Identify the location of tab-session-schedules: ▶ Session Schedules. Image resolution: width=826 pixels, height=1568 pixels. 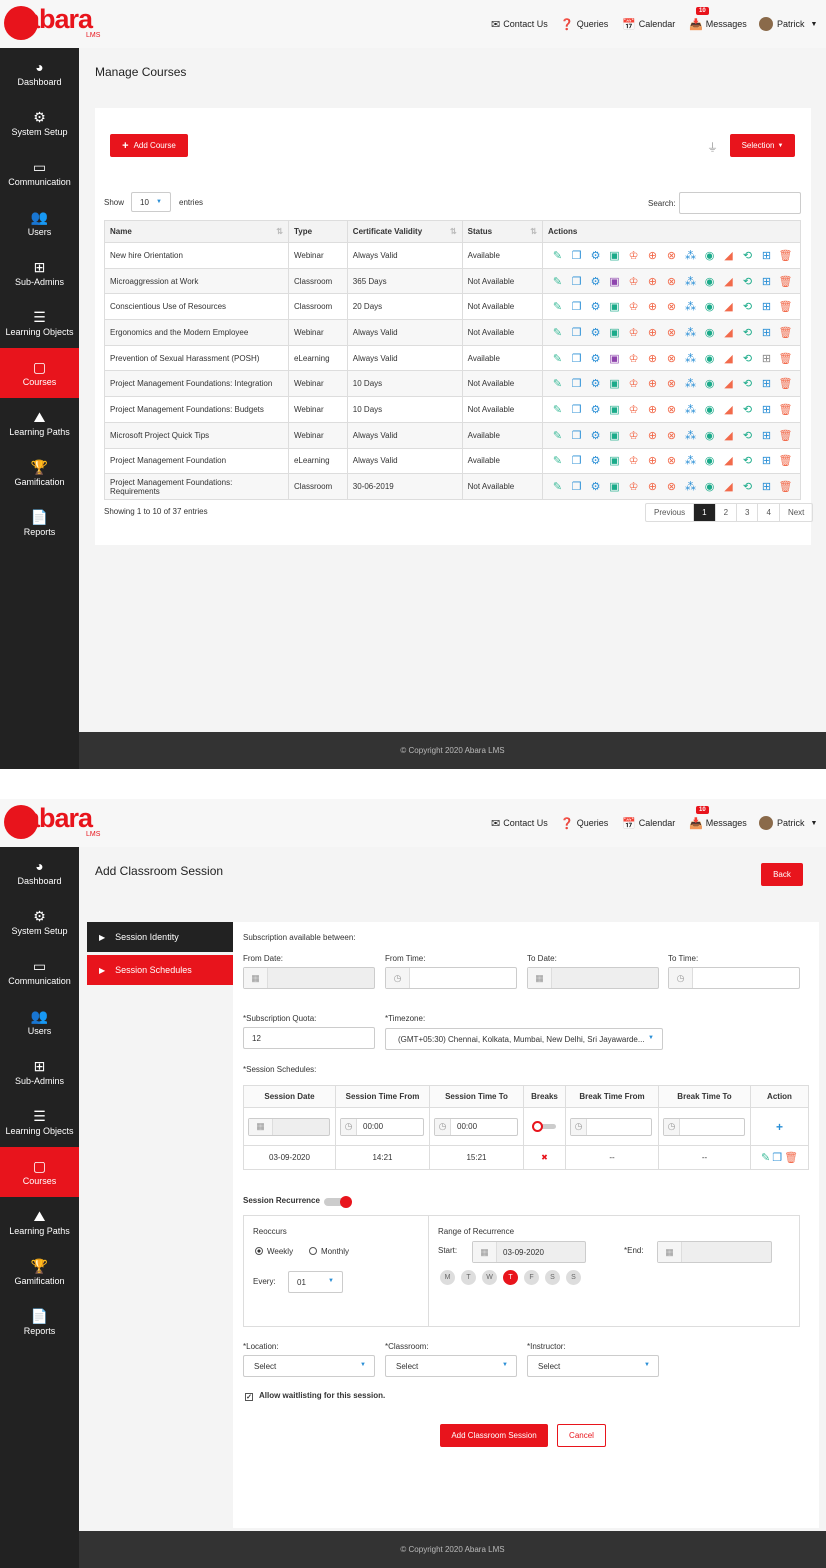
(160, 970).